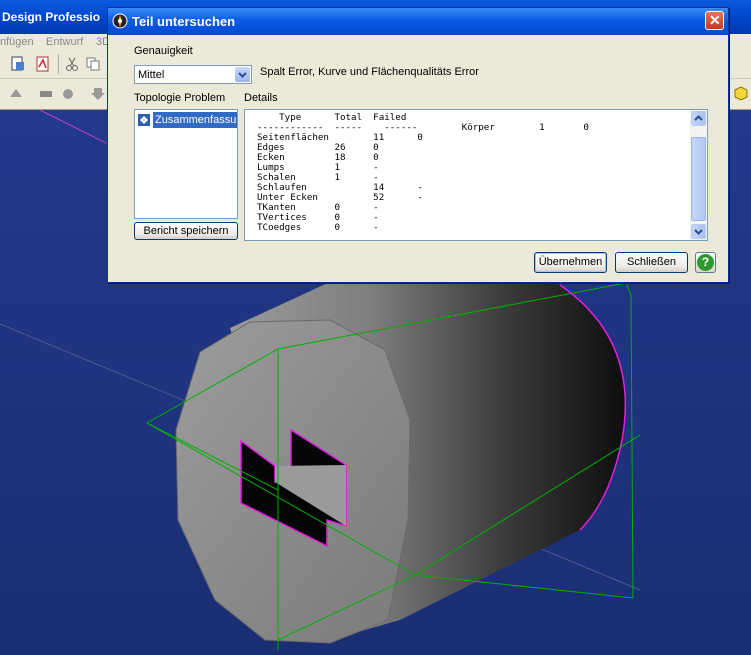  I want to click on close-icon: ✕, so click(715, 20).